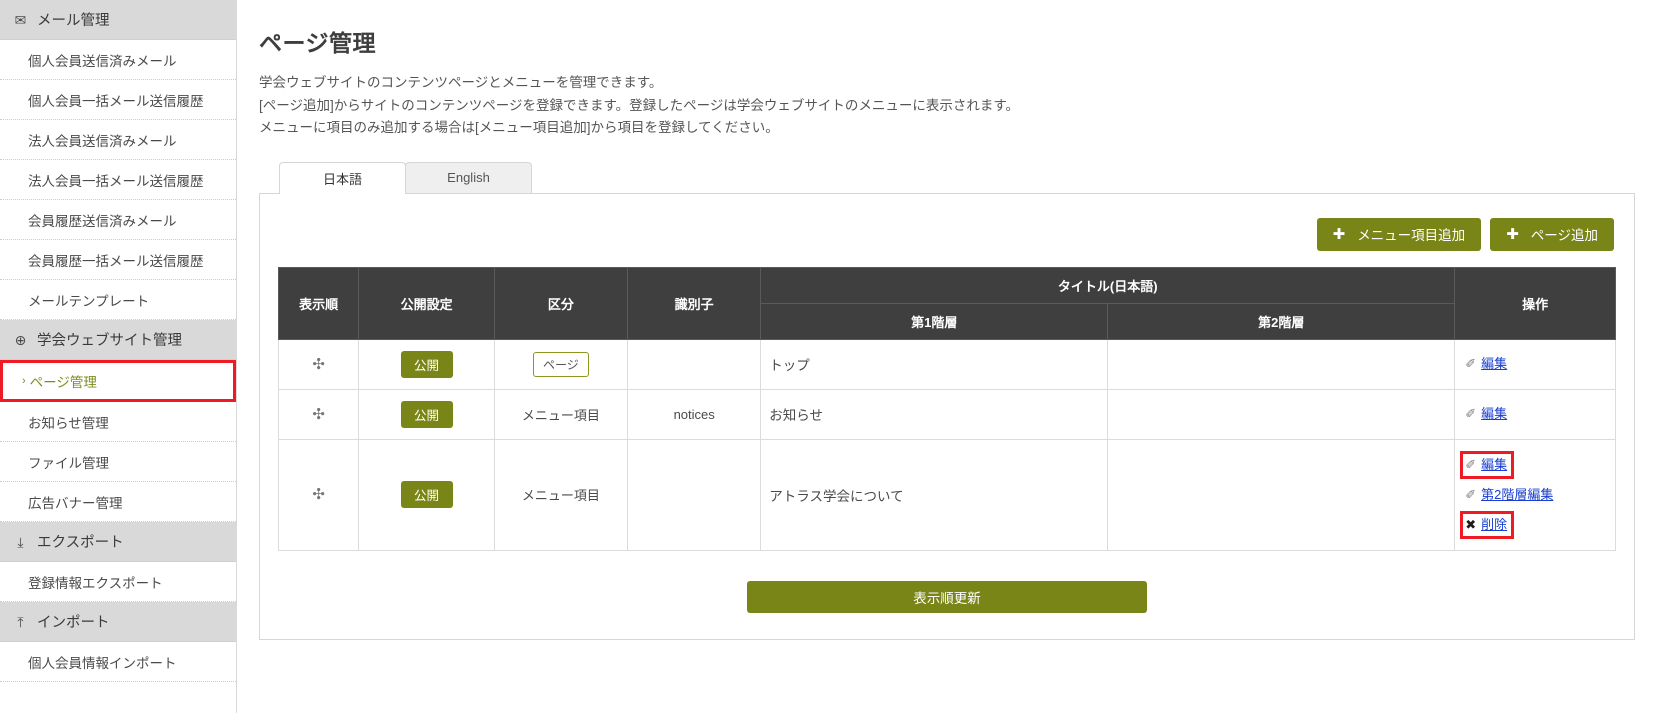  I want to click on sidebar-group-globe: ⊕ 学会ウェブサイト管理, so click(118, 340).